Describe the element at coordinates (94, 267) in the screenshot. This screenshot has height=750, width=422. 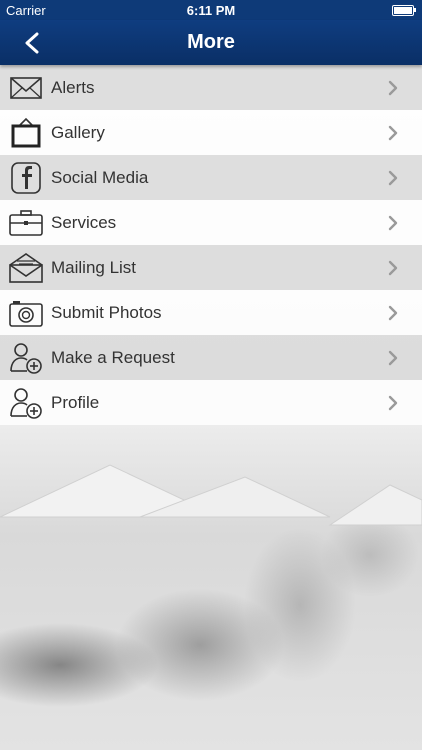
I see `menu-item-label: Mailing List` at that location.